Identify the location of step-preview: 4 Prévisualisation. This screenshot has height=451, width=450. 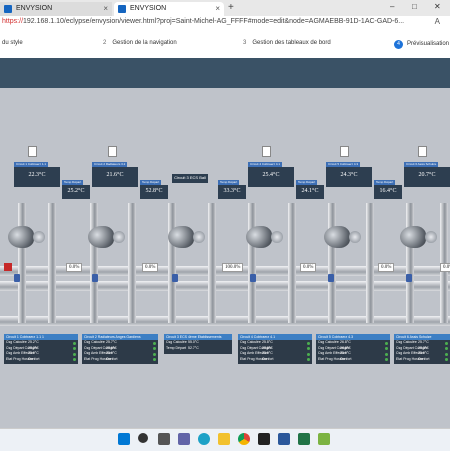
(421, 44).